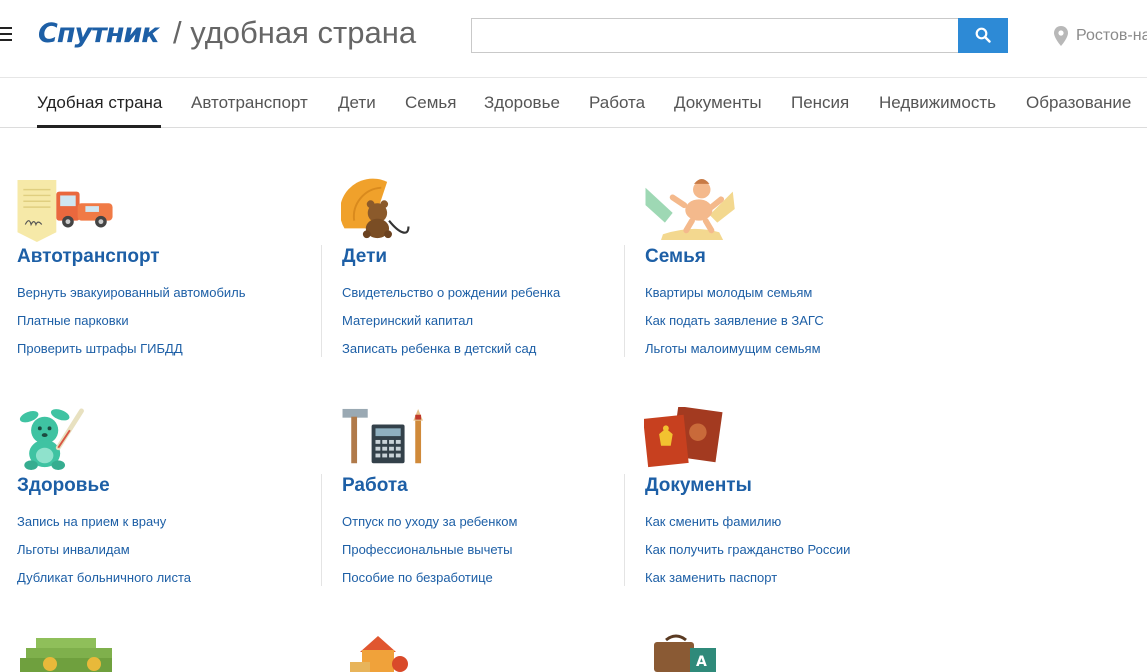  I want to click on tab-pensiya: Пенсия, so click(820, 103).